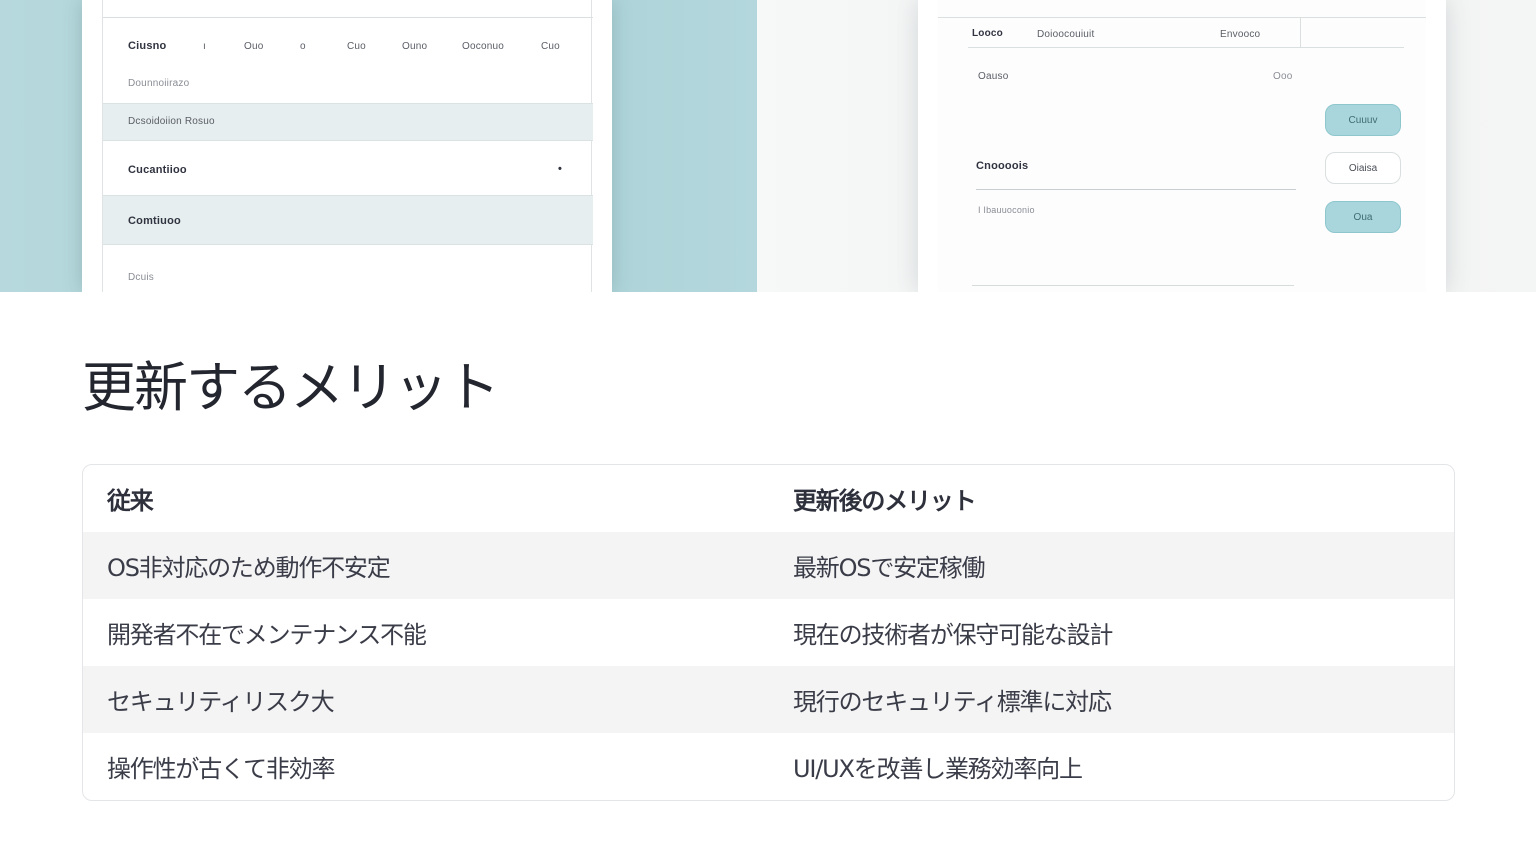  I want to click on table-row: 開発者不在でメンテナンス不能 現在の技術者が保守可能な設計, so click(768, 632).